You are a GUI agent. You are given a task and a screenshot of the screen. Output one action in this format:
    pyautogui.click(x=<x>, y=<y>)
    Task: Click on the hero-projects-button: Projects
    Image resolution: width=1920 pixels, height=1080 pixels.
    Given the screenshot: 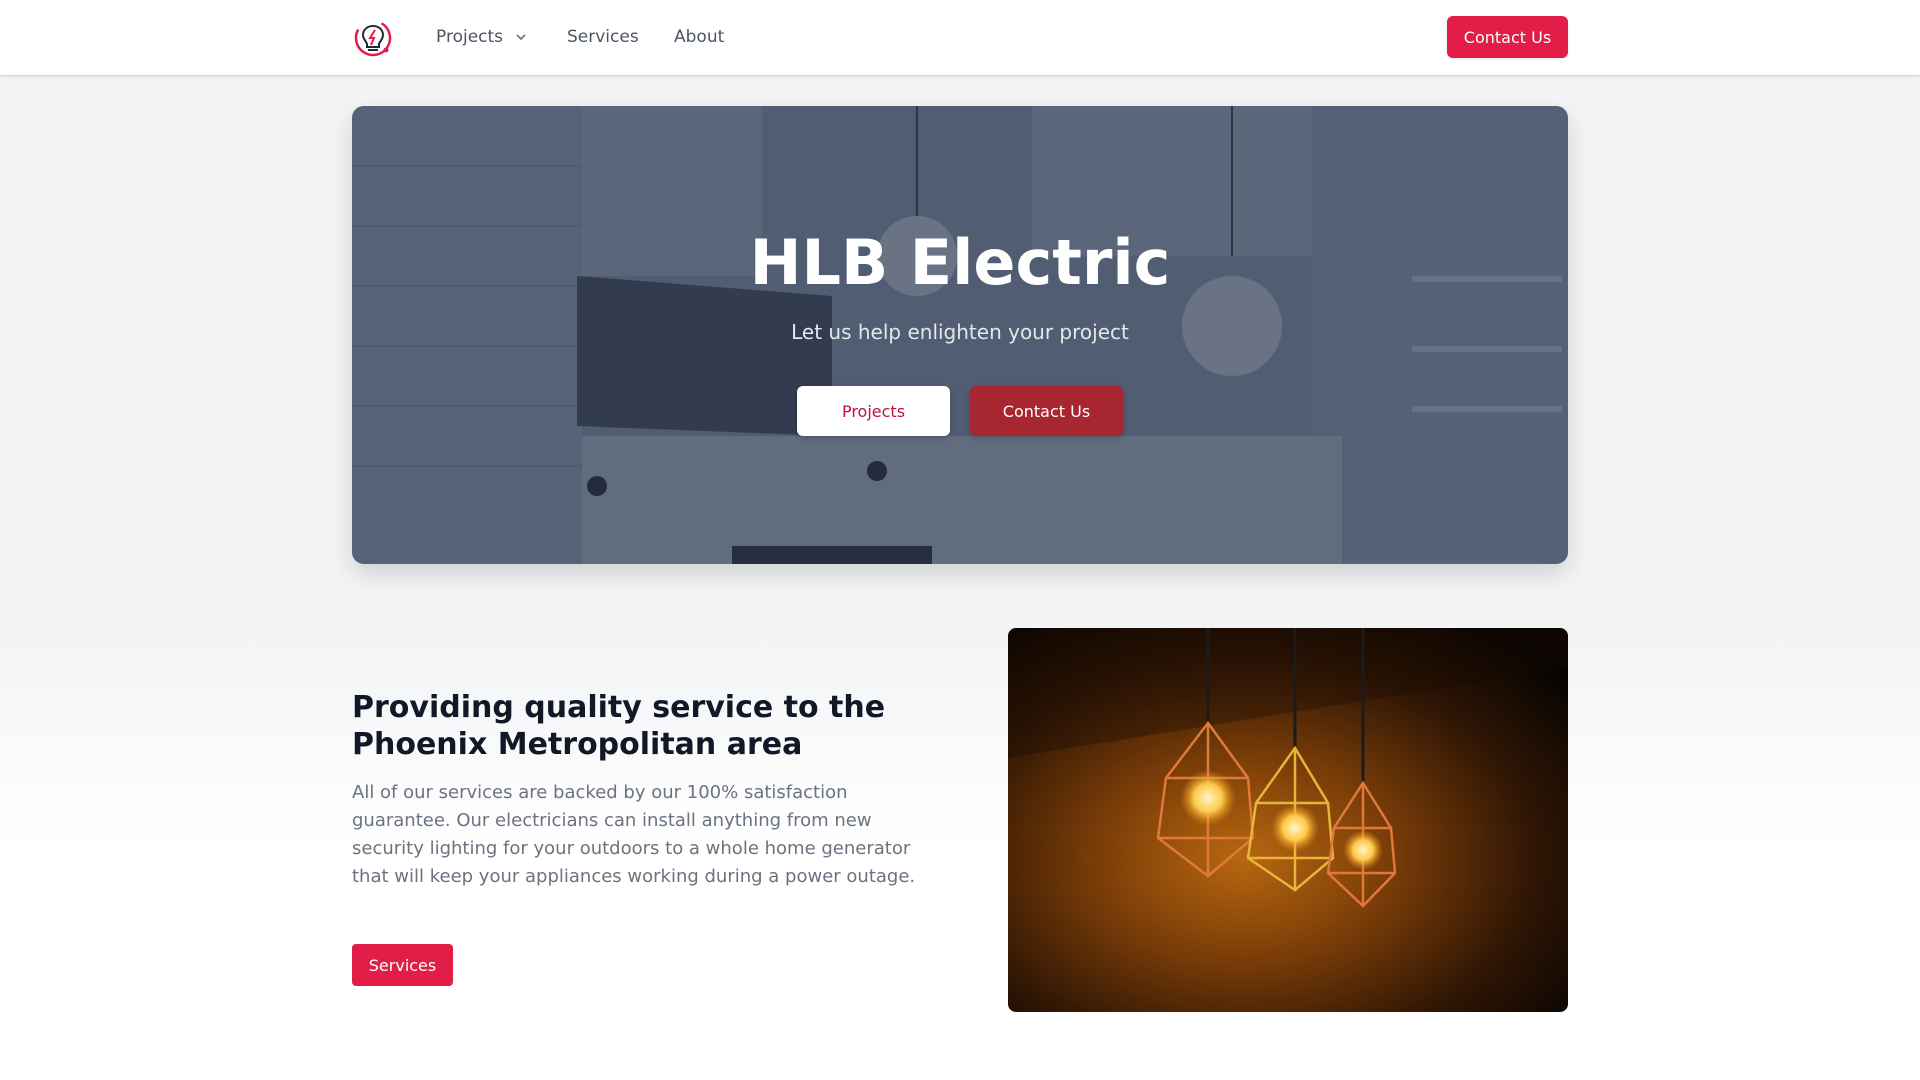 What is the action you would take?
    pyautogui.click(x=873, y=411)
    